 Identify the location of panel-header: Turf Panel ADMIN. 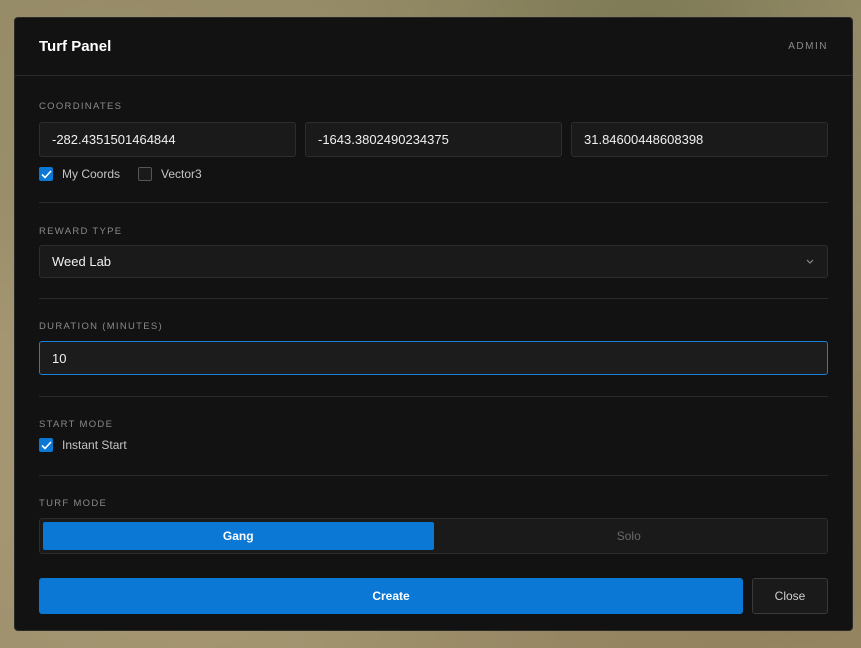
(433, 47).